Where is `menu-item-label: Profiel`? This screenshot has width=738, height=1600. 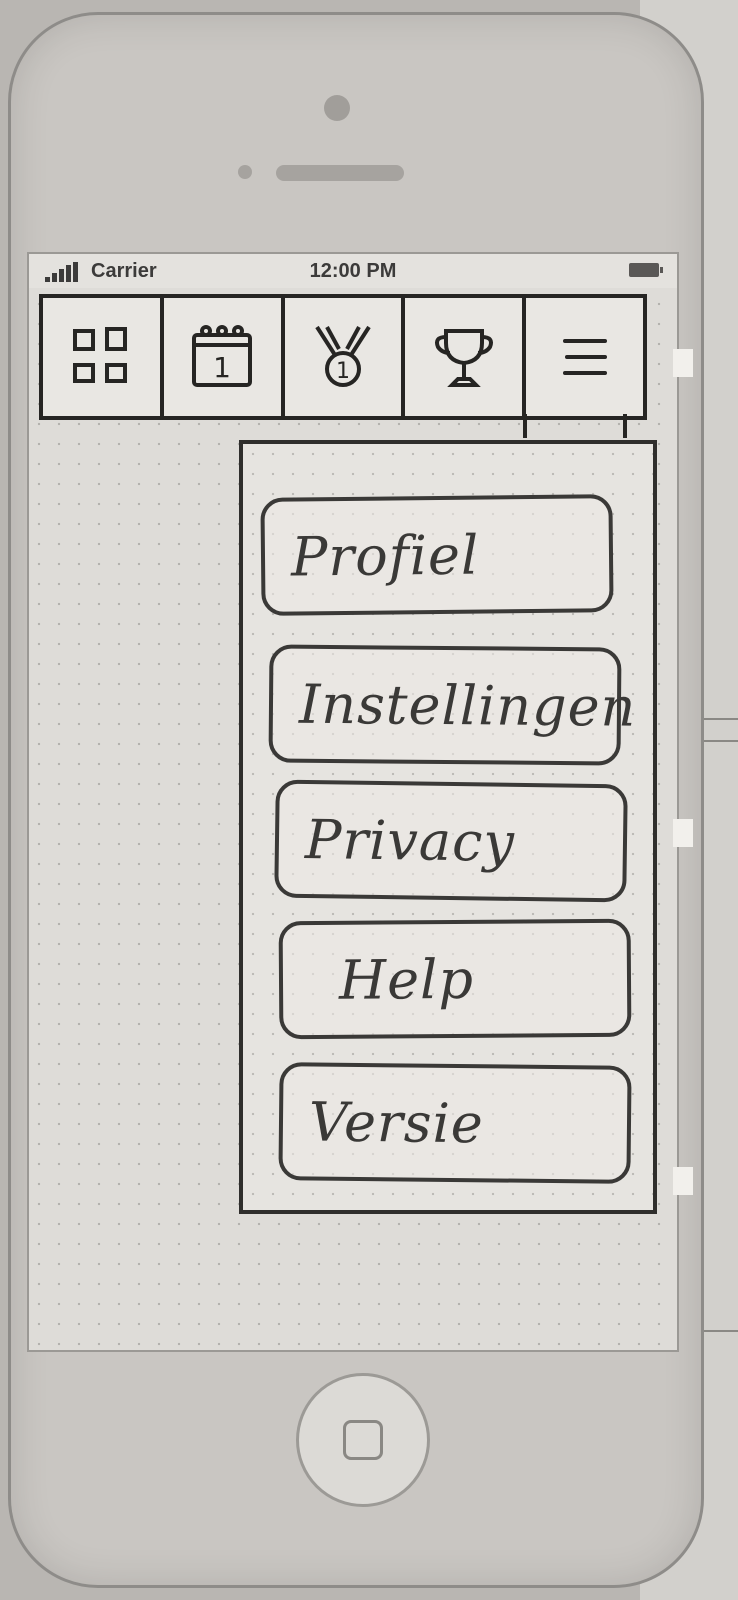
menu-item-label: Profiel is located at coordinates (385, 556).